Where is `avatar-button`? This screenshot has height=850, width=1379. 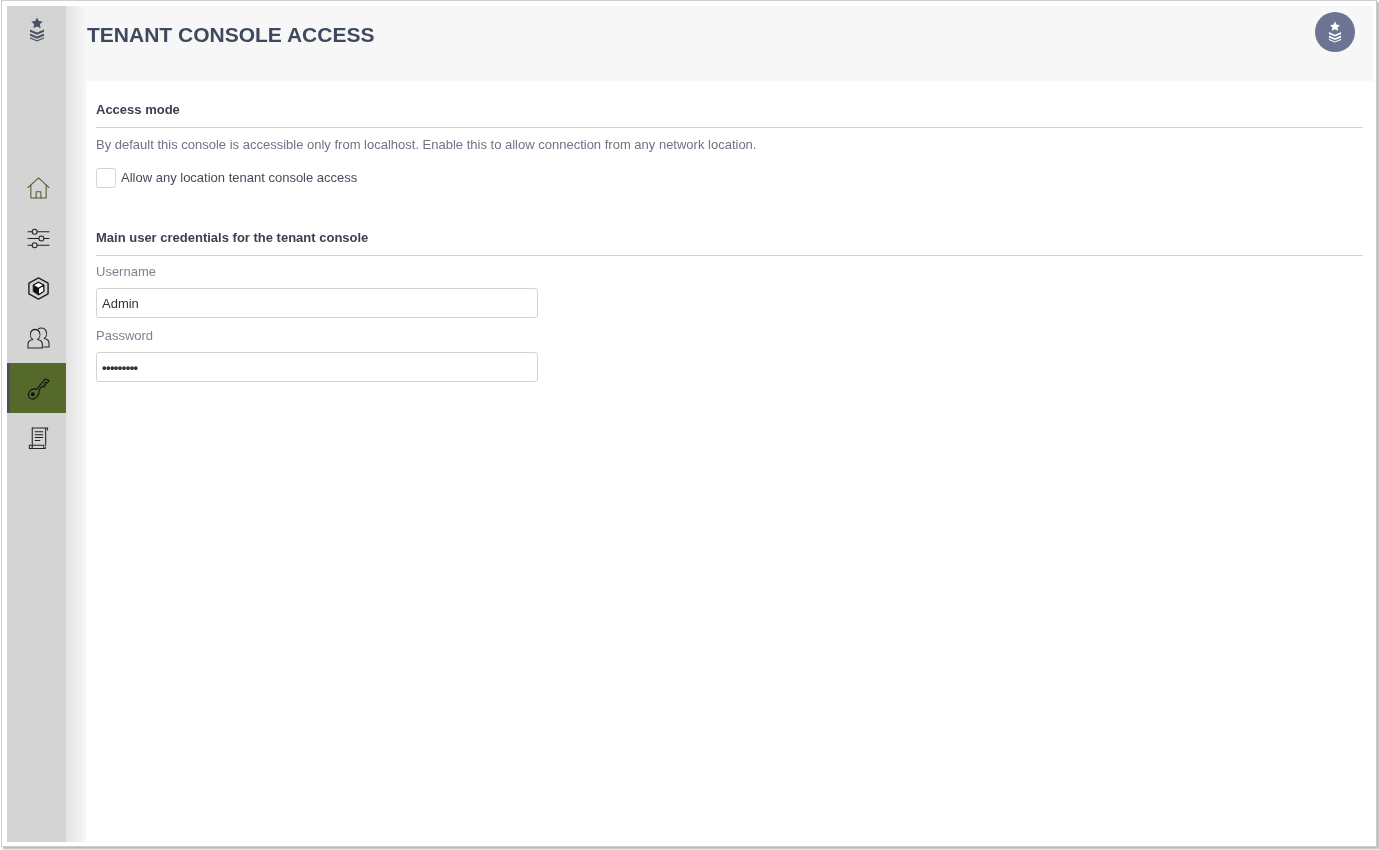 avatar-button is located at coordinates (1335, 32).